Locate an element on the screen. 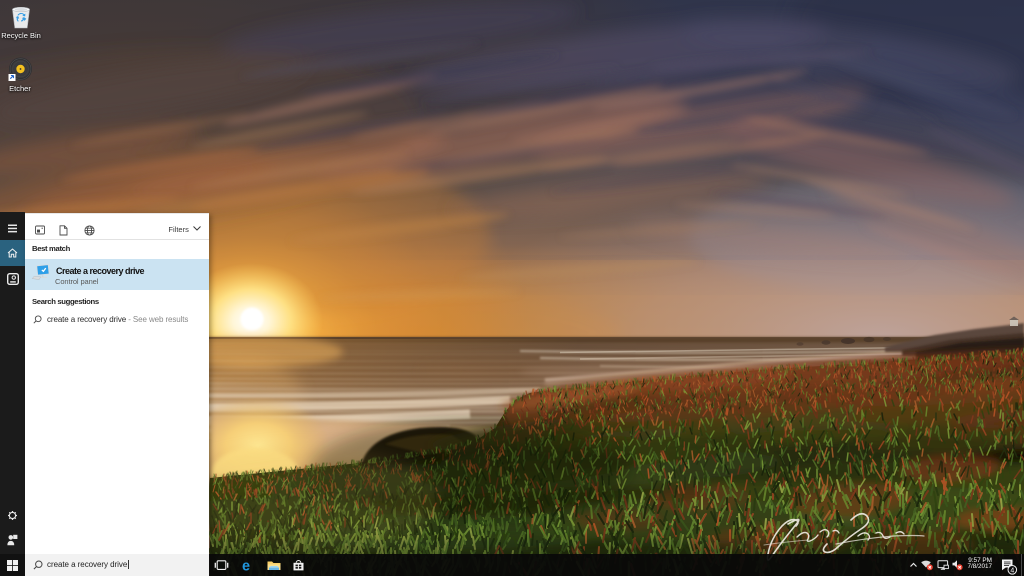 Image resolution: width=1024 pixels, height=576 pixels. svg-text: e is located at coordinates (246, 565).